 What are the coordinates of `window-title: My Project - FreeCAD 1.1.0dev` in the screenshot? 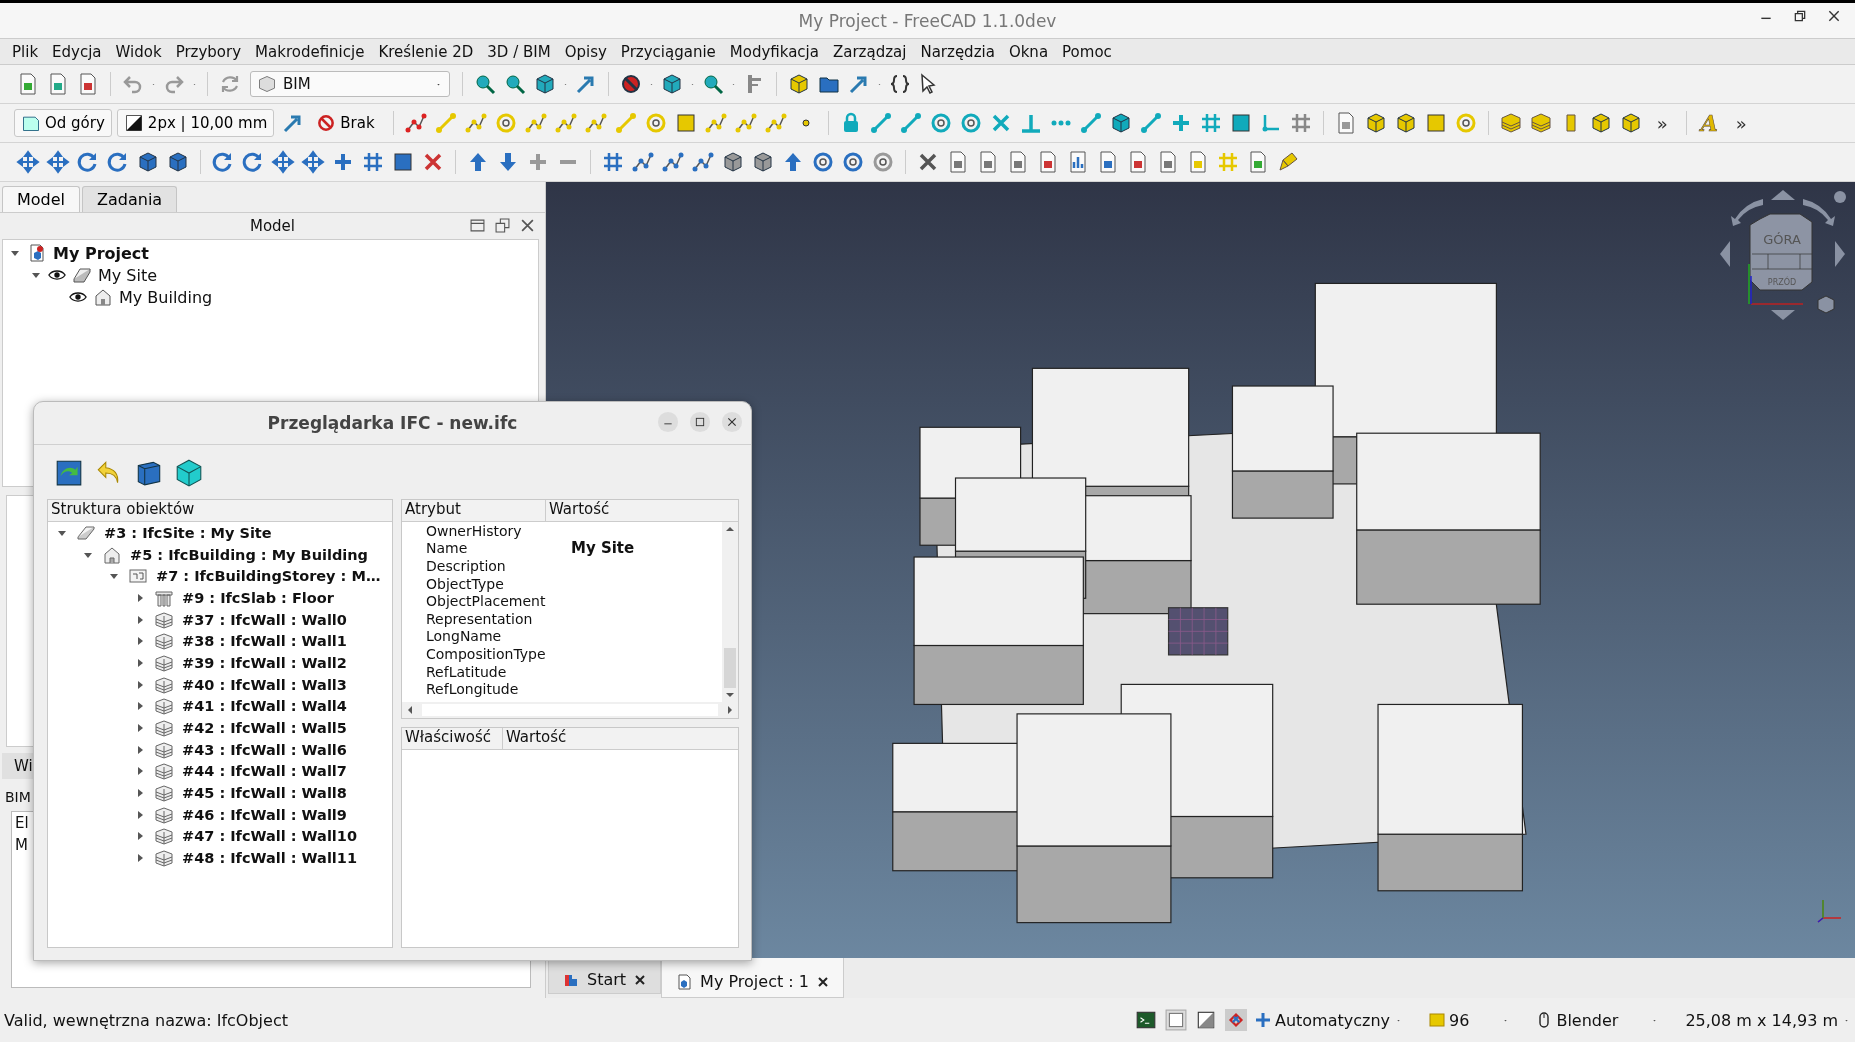 It's located at (927, 20).